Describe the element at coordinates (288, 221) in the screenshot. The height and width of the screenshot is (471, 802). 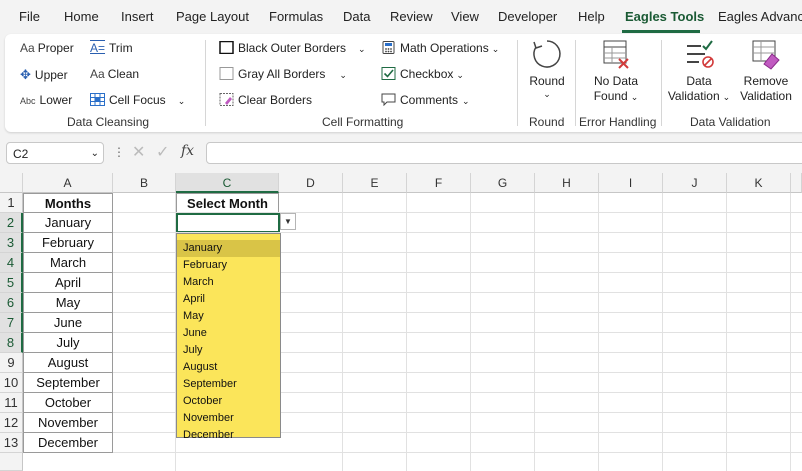
I see `dropdown-arrow-button: ▼` at that location.